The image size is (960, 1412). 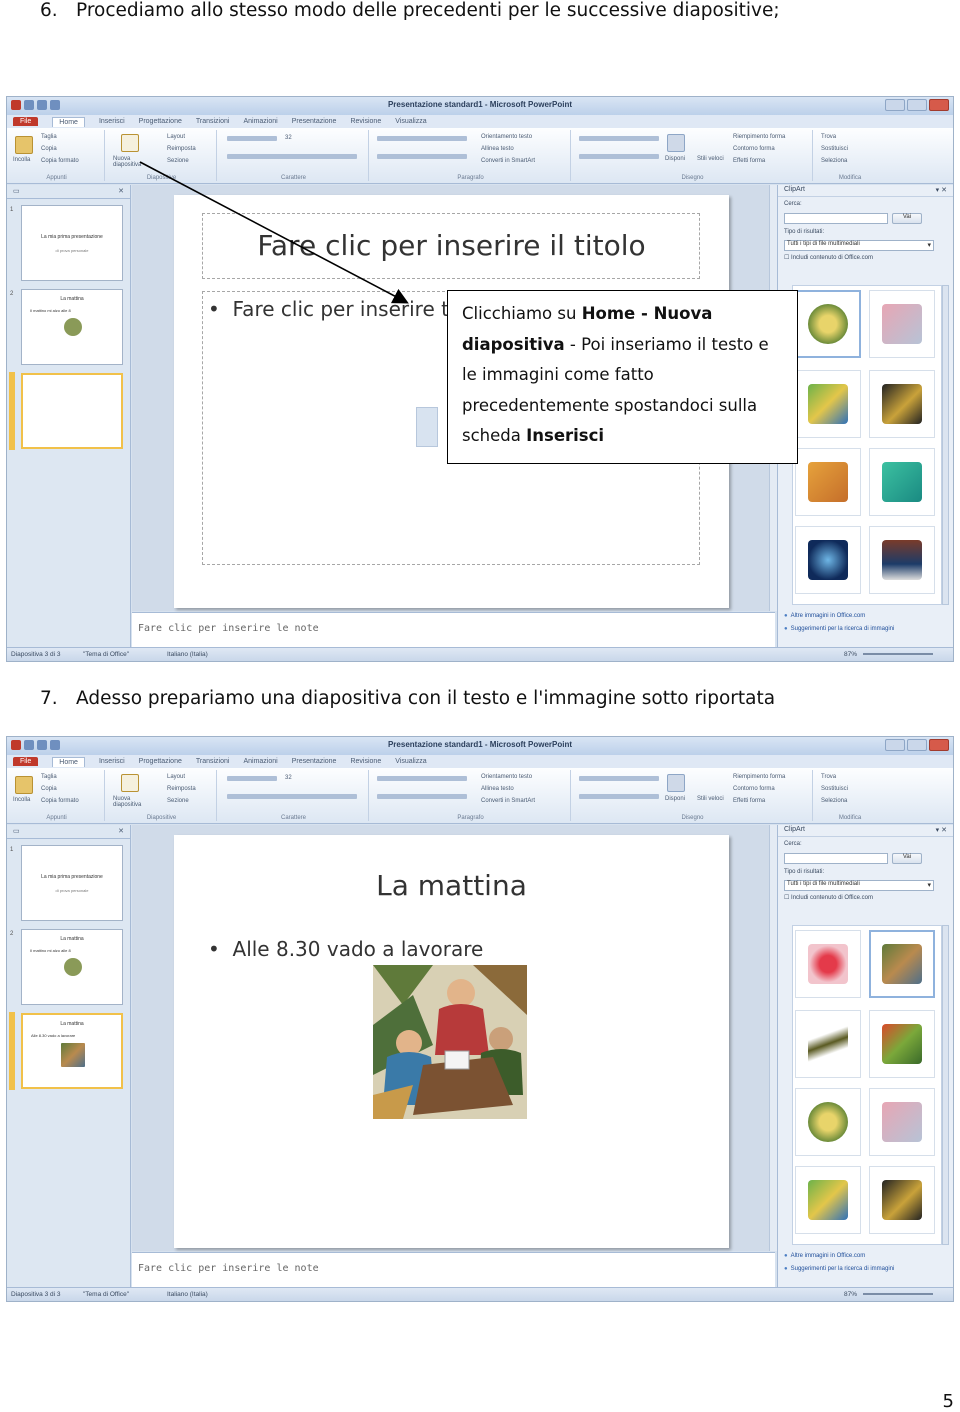 I want to click on list-buttons, so click(x=422, y=778).